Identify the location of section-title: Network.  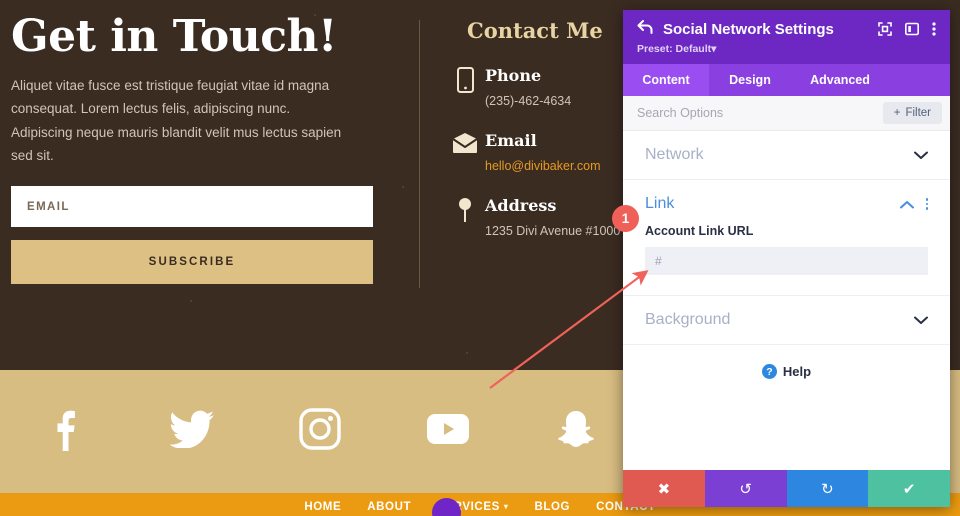
(674, 154).